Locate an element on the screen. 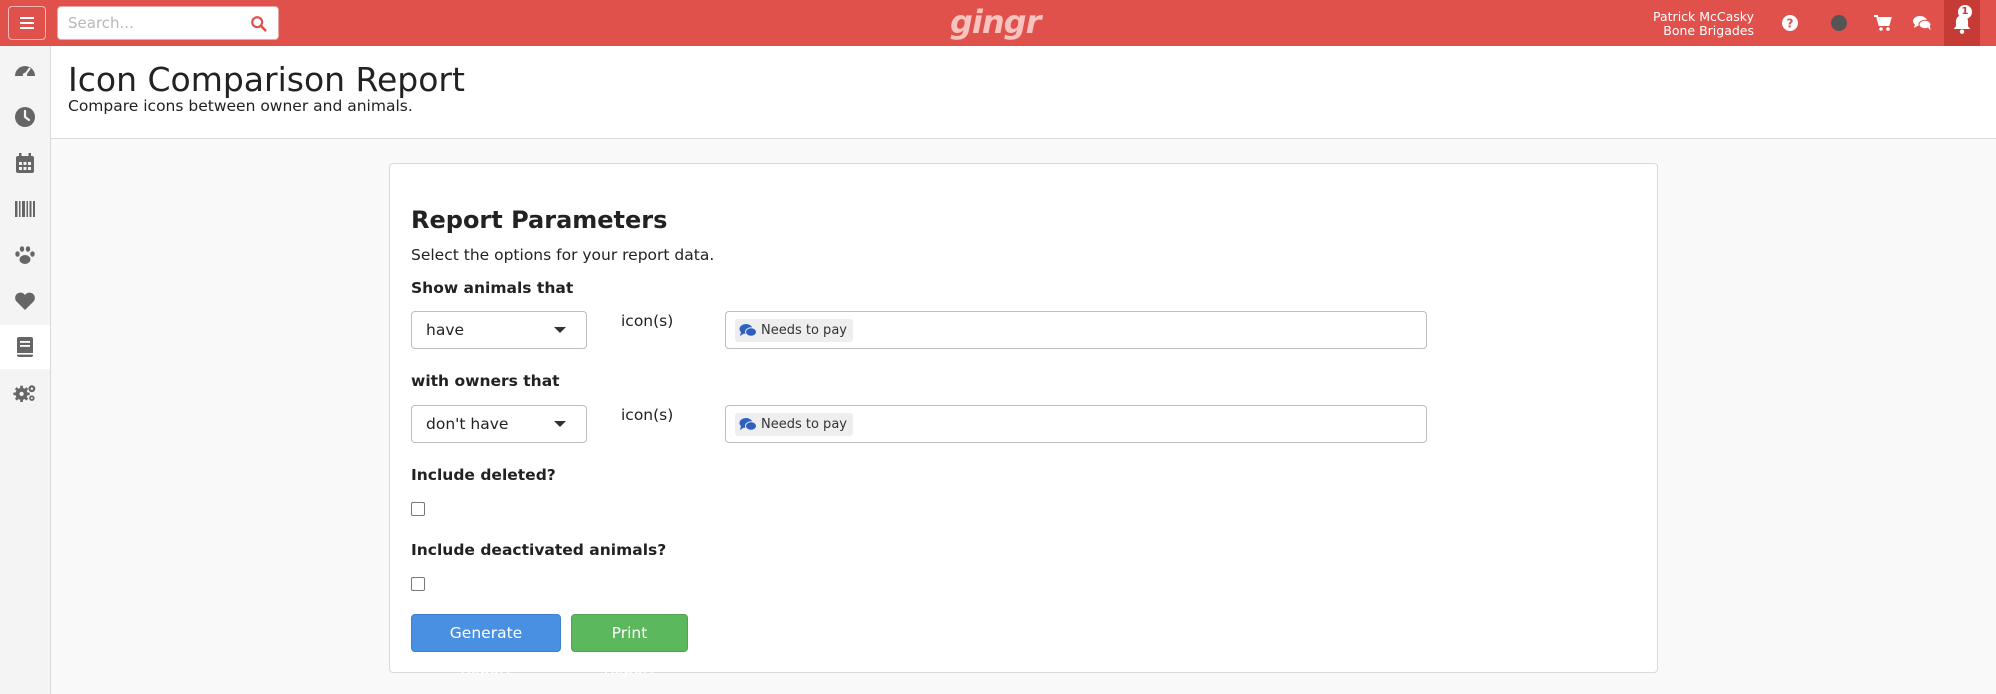  sidebar-item-calendar is located at coordinates (25, 163).